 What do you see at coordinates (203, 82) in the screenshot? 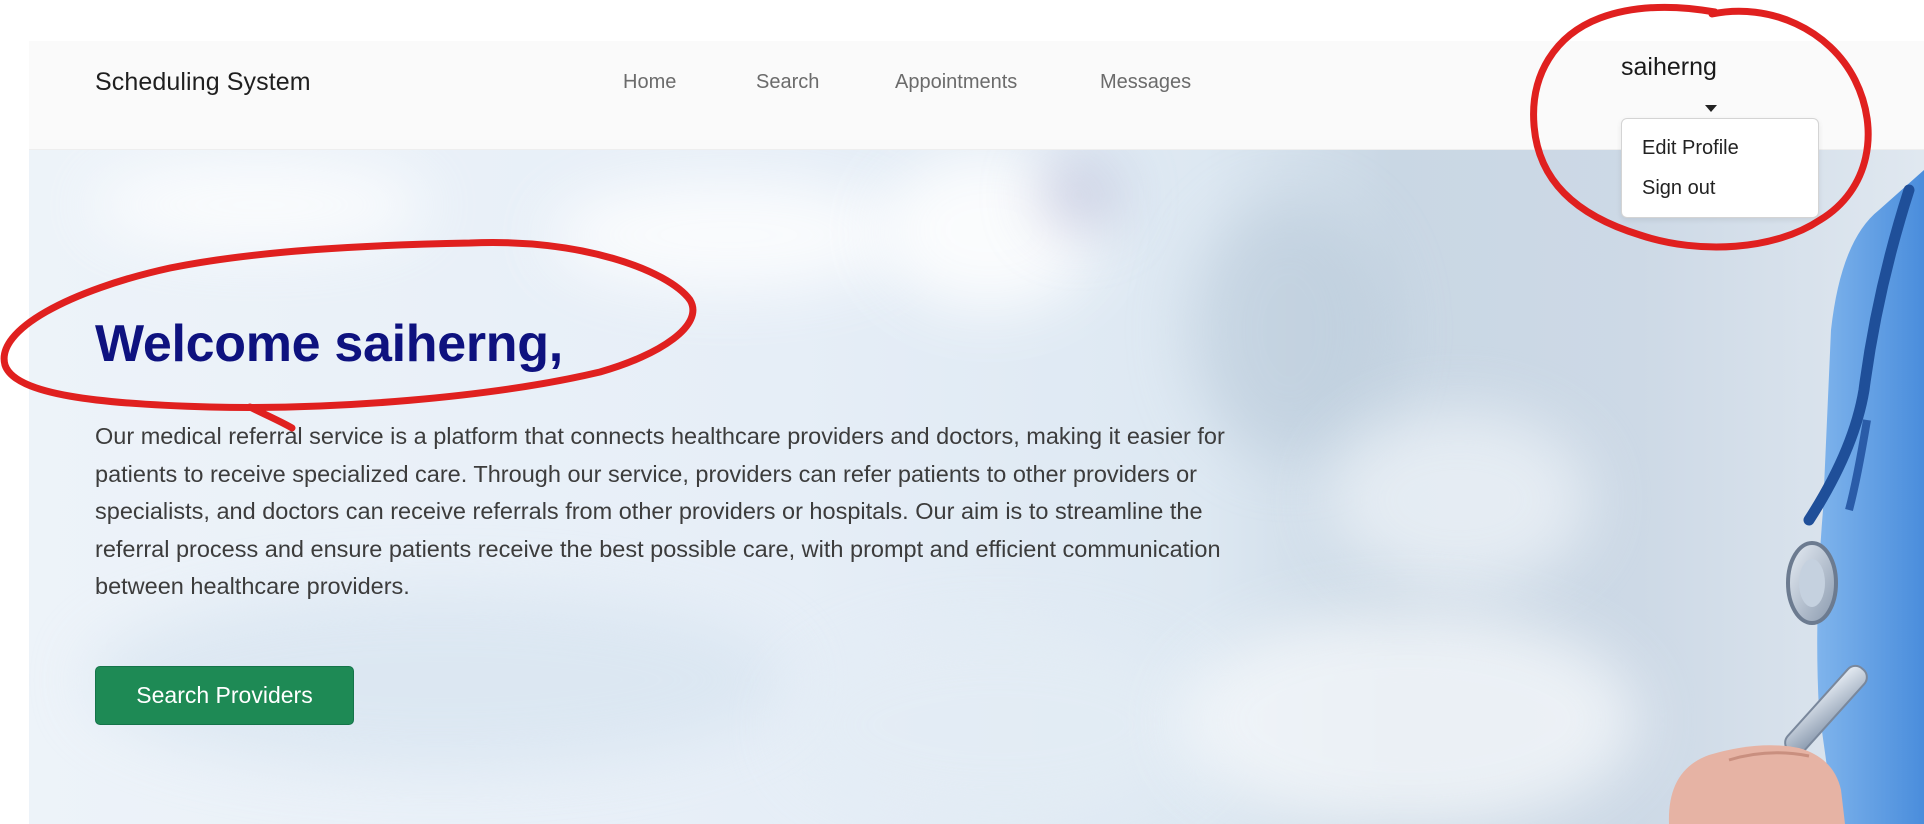
I see `brand-logo-text: Scheduling System` at bounding box center [203, 82].